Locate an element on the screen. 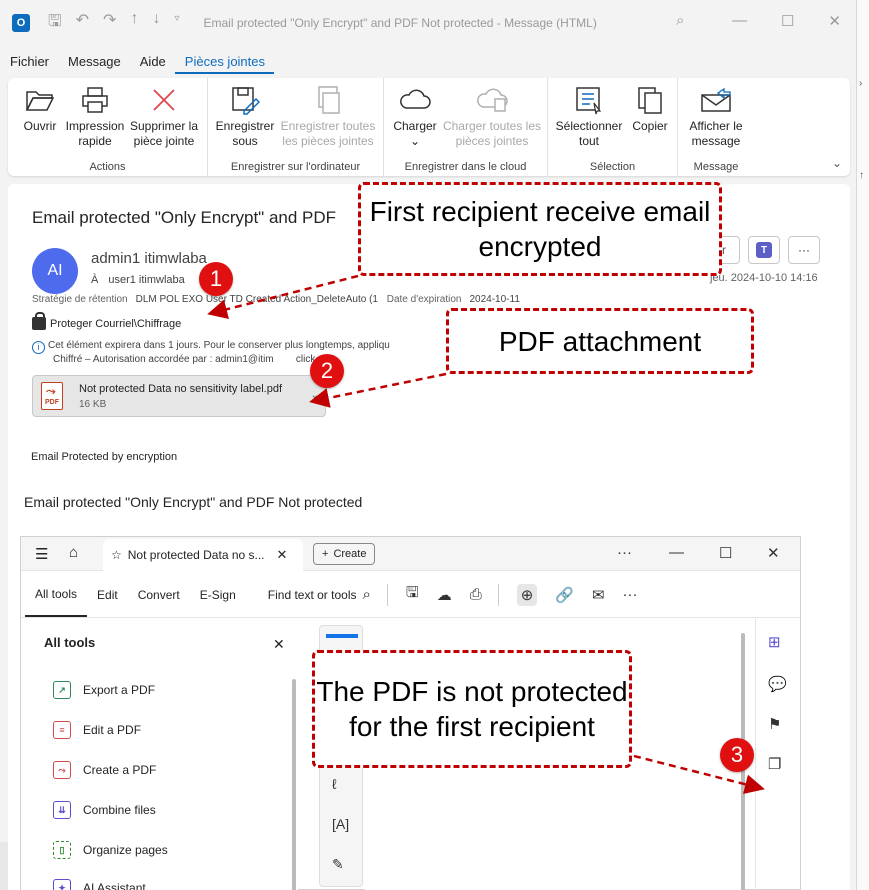  edit-pdf-icon: ≡ is located at coordinates (62, 730).